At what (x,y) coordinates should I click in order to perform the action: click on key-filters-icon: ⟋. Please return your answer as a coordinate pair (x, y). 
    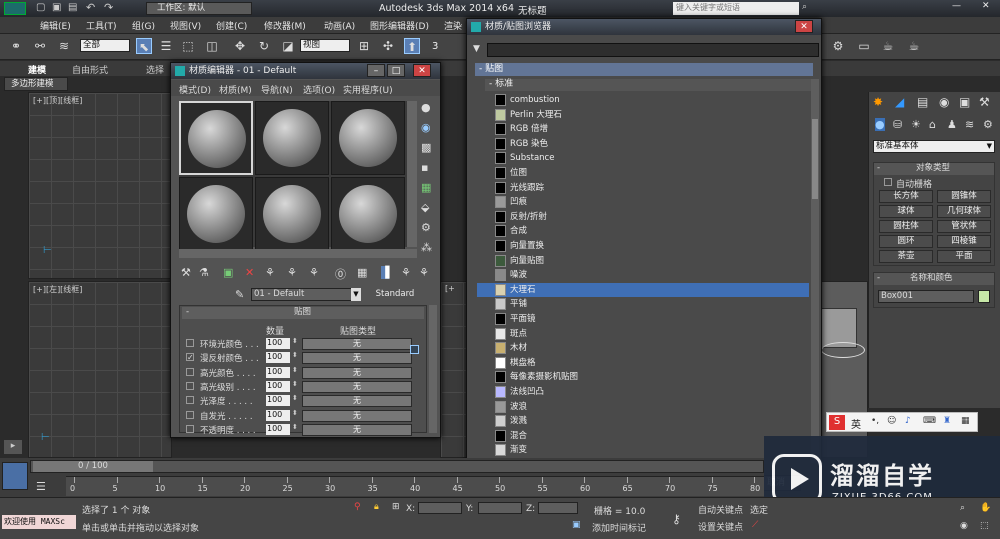
    Looking at the image, I should click on (755, 525).